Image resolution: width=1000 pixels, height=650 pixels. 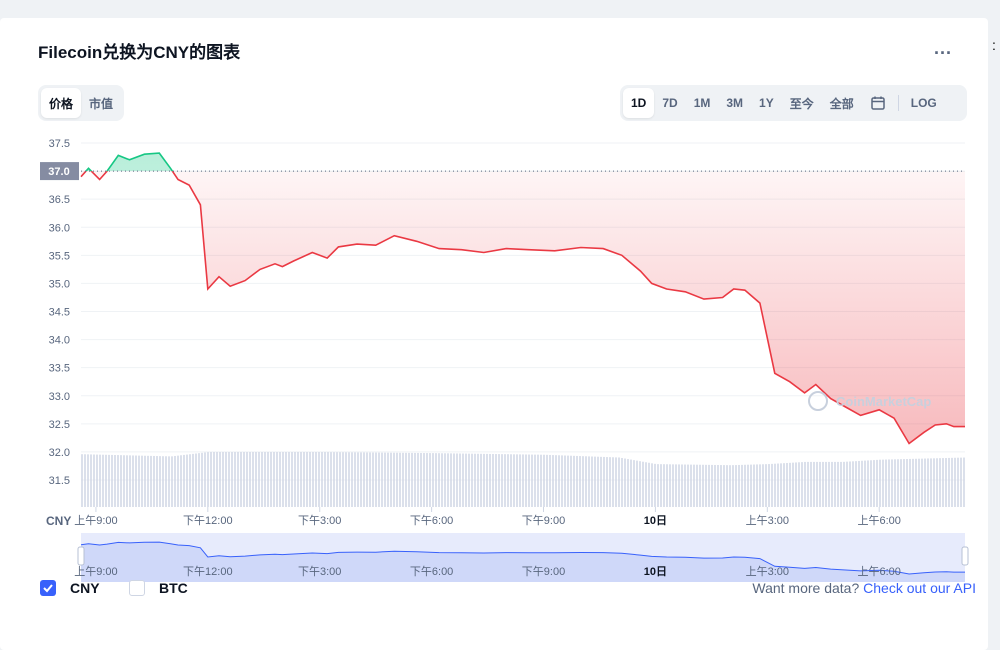 What do you see at coordinates (70, 588) in the screenshot?
I see `cny-toggle: CNY` at bounding box center [70, 588].